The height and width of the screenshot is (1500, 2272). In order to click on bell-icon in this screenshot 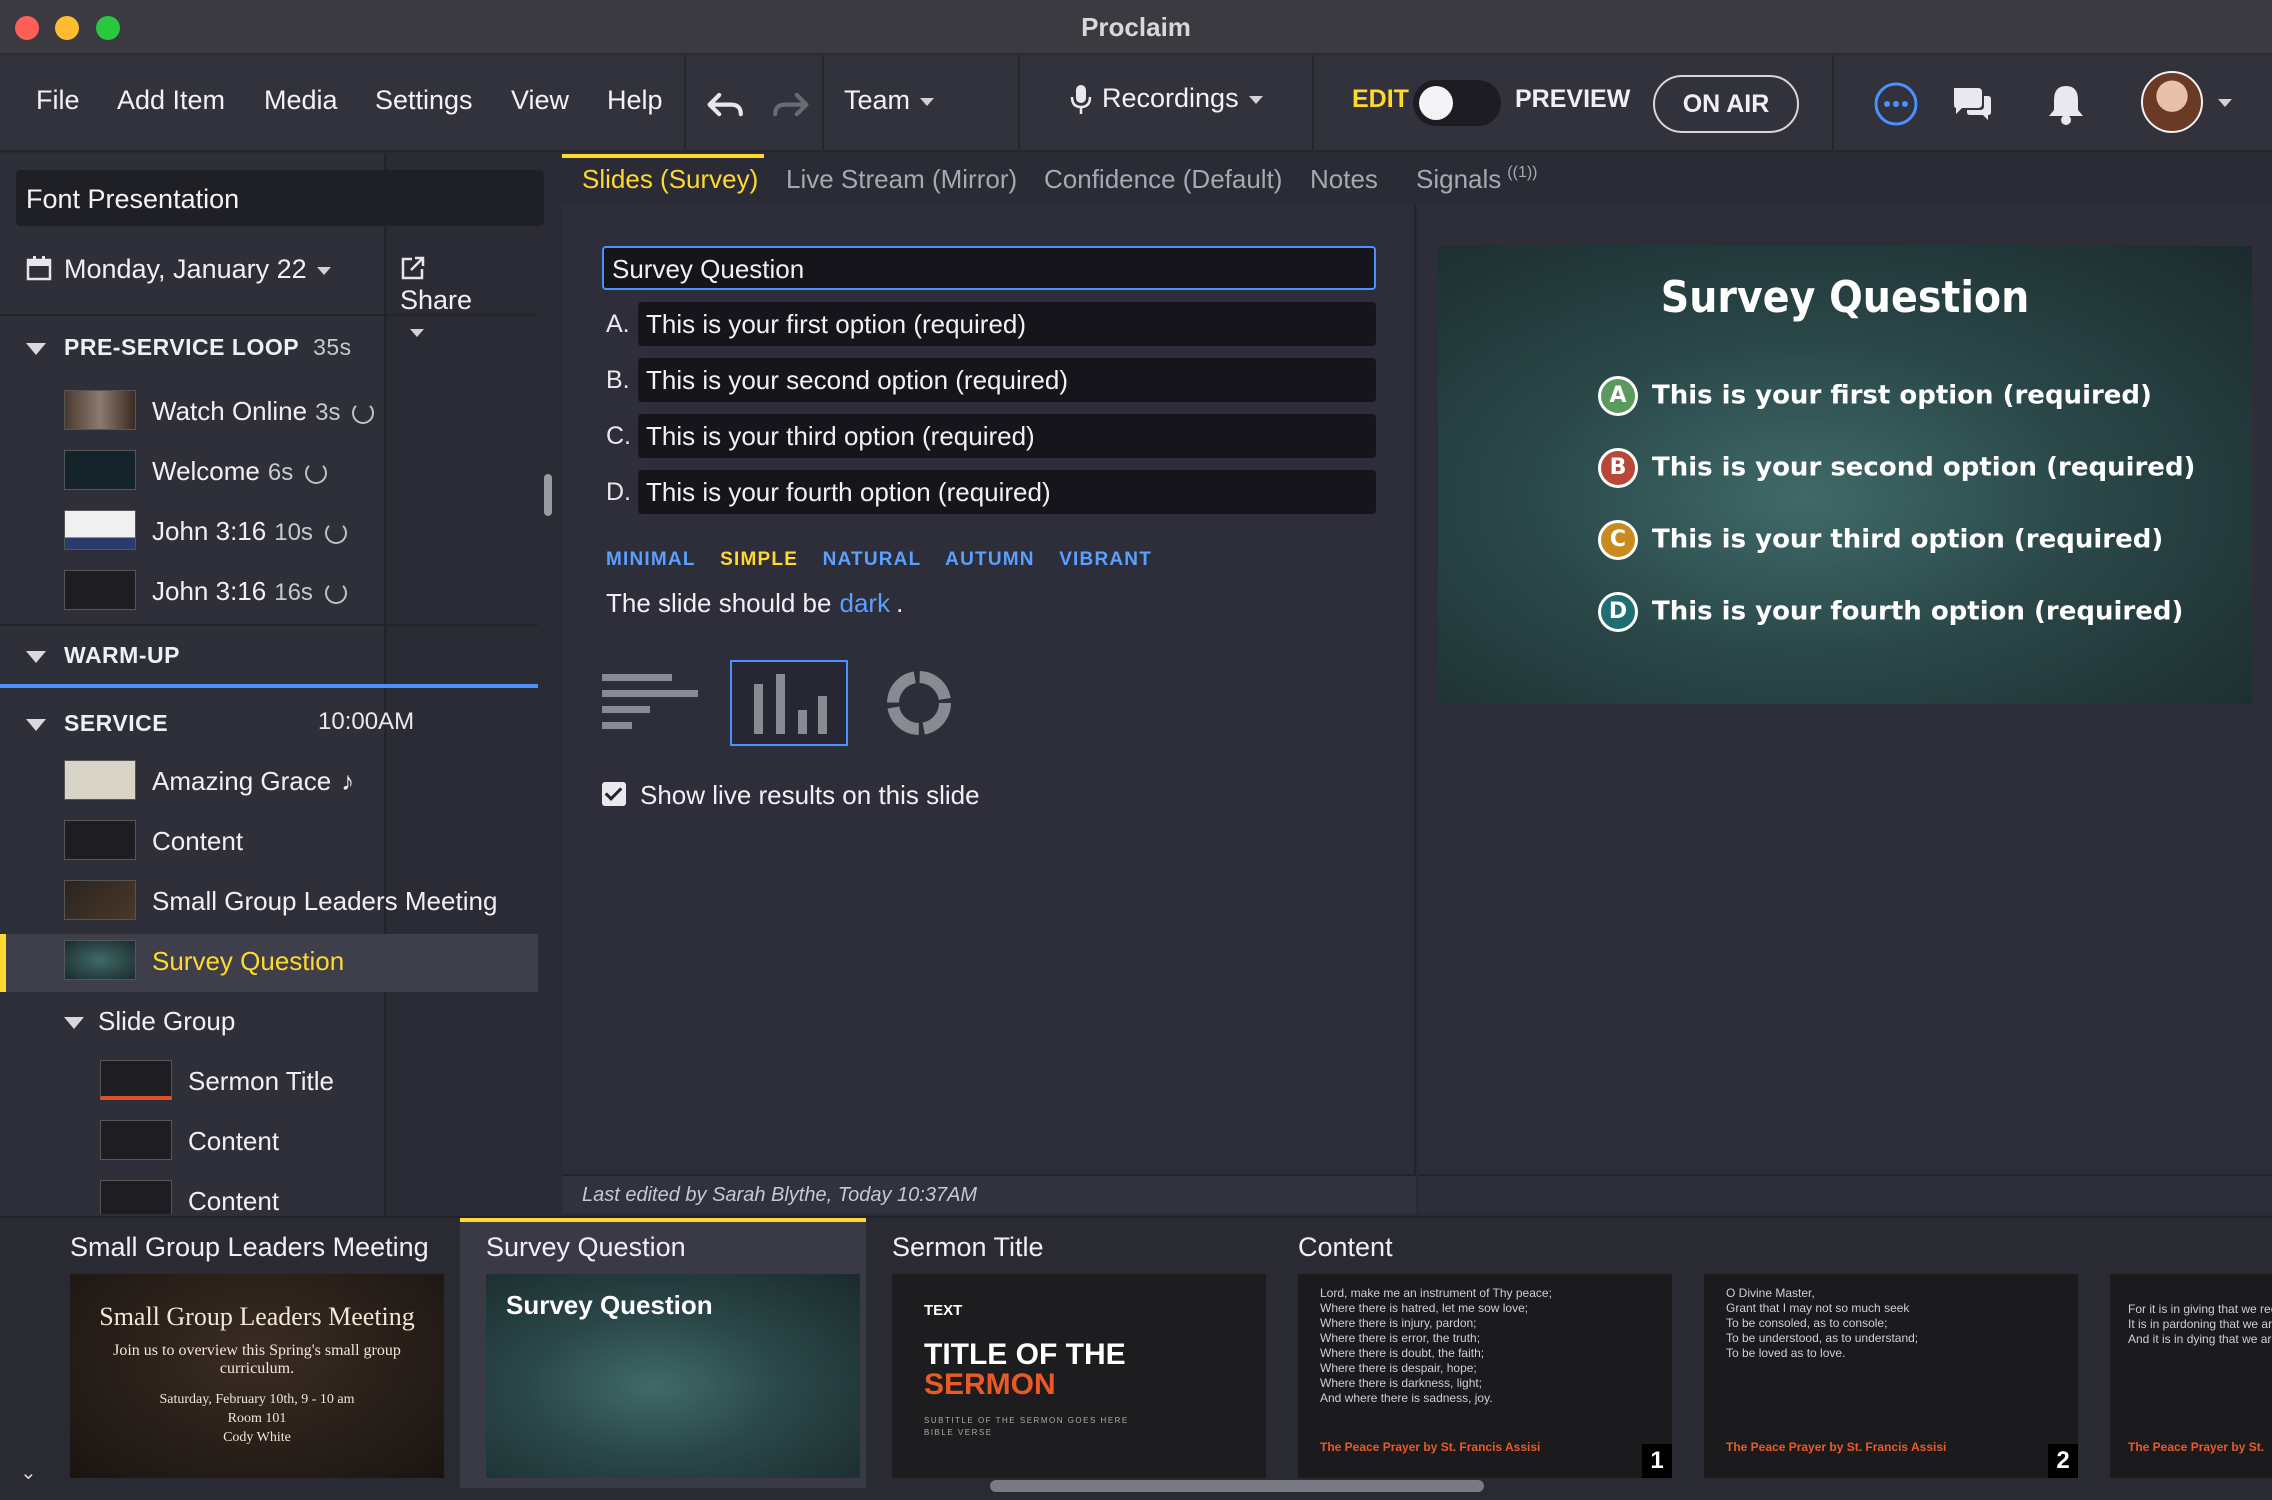, I will do `click(2066, 104)`.